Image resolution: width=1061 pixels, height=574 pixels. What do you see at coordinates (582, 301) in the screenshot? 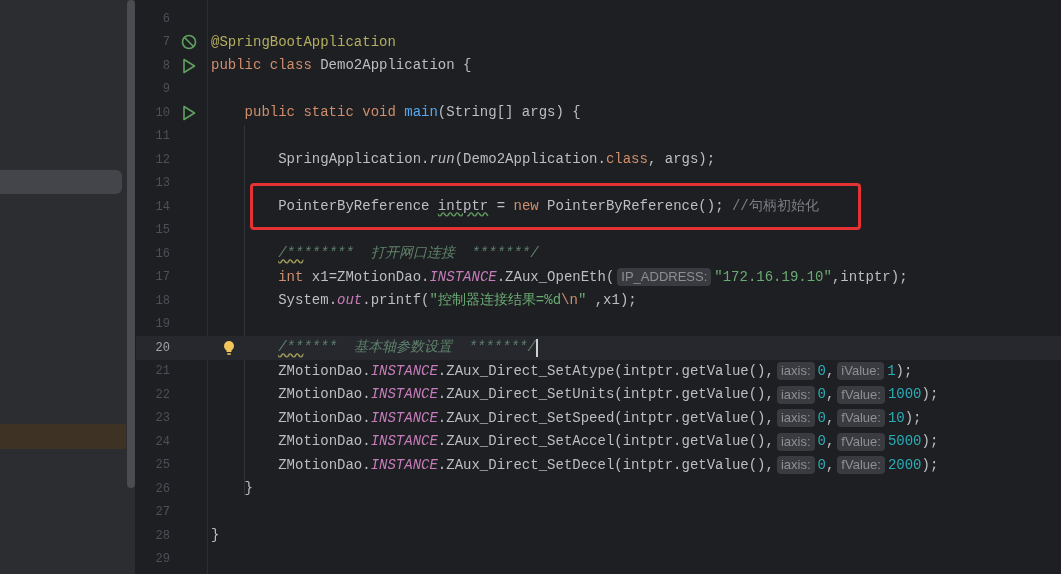
I see `code-token: "` at bounding box center [582, 301].